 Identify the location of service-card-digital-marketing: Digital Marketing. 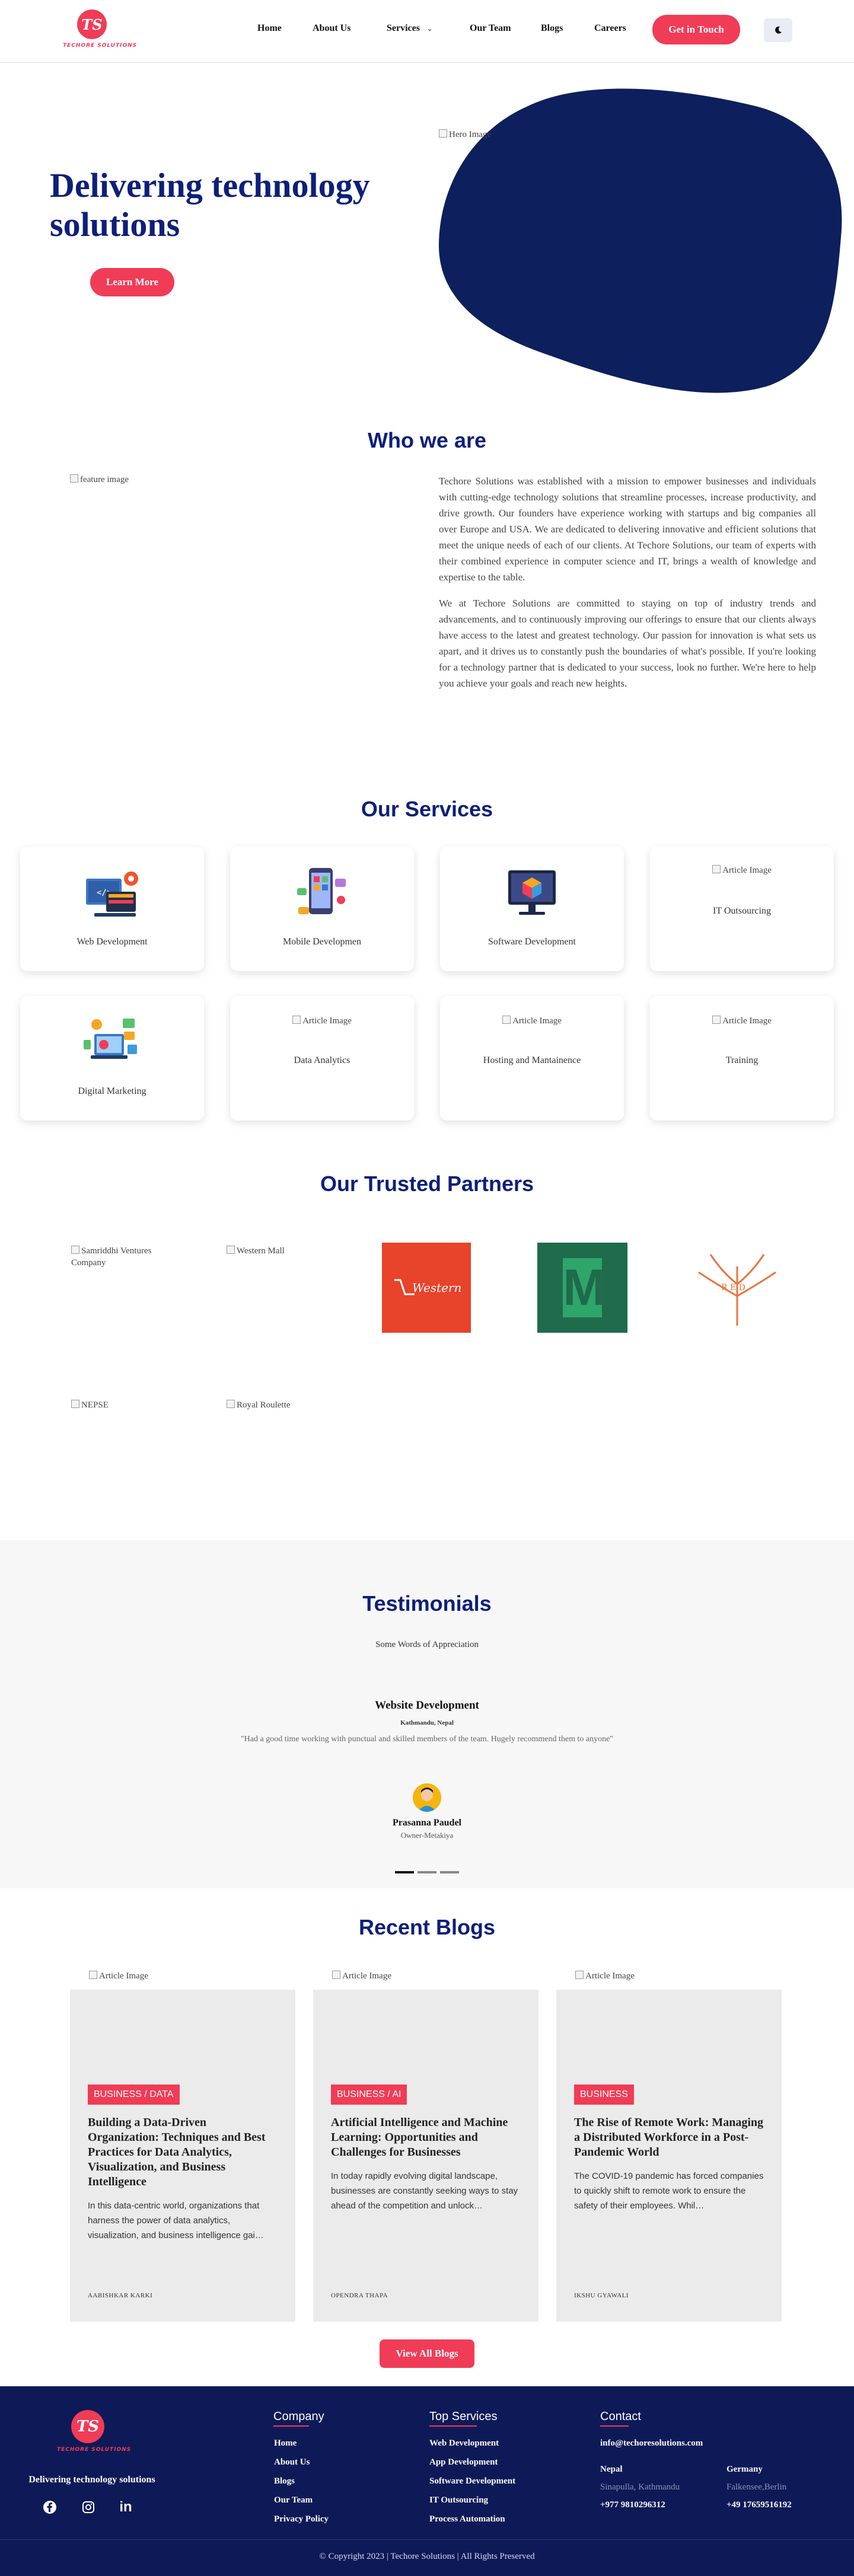
(112, 1058).